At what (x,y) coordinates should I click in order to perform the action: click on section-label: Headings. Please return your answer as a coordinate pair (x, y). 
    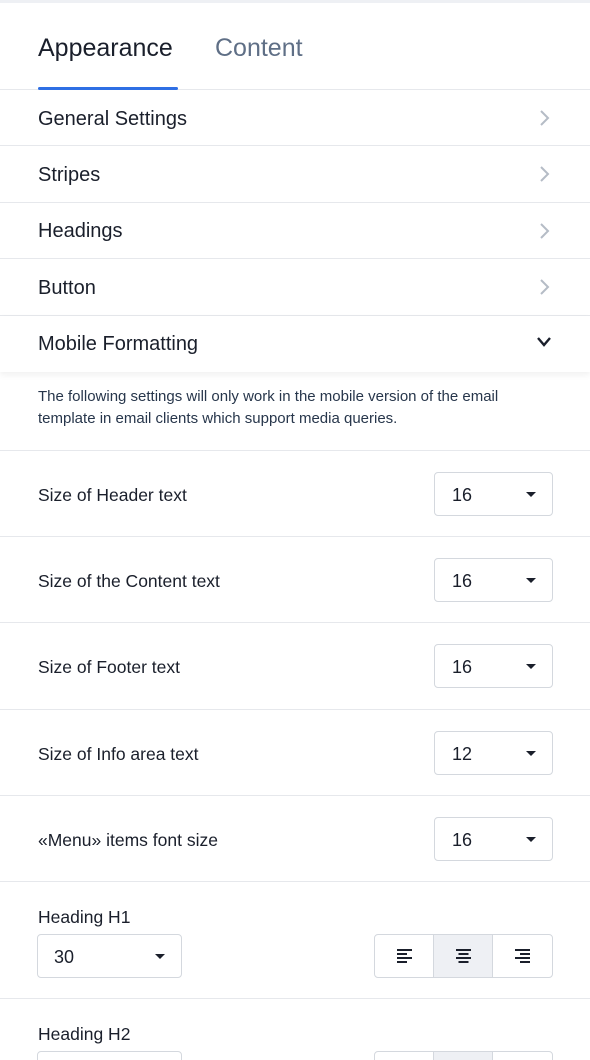
    Looking at the image, I should click on (80, 231).